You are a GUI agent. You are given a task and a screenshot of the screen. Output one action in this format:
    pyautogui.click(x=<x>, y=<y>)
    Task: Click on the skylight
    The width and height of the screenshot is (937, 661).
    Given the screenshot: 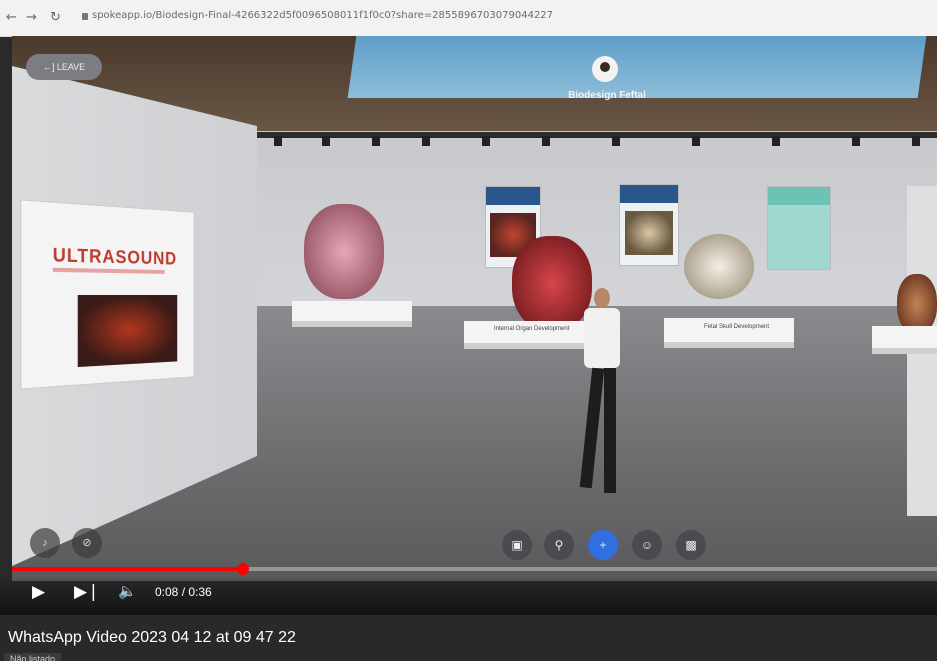 What is the action you would take?
    pyautogui.click(x=637, y=67)
    